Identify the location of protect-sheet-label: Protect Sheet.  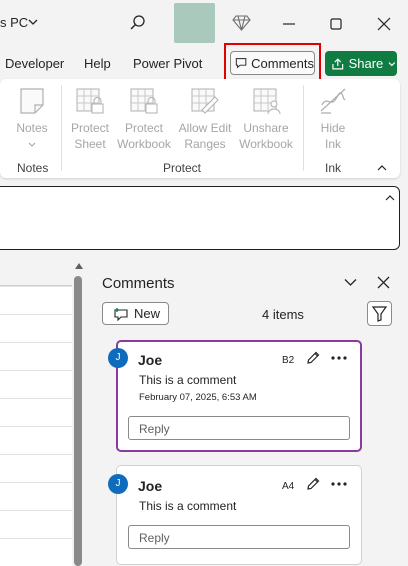
(89, 136).